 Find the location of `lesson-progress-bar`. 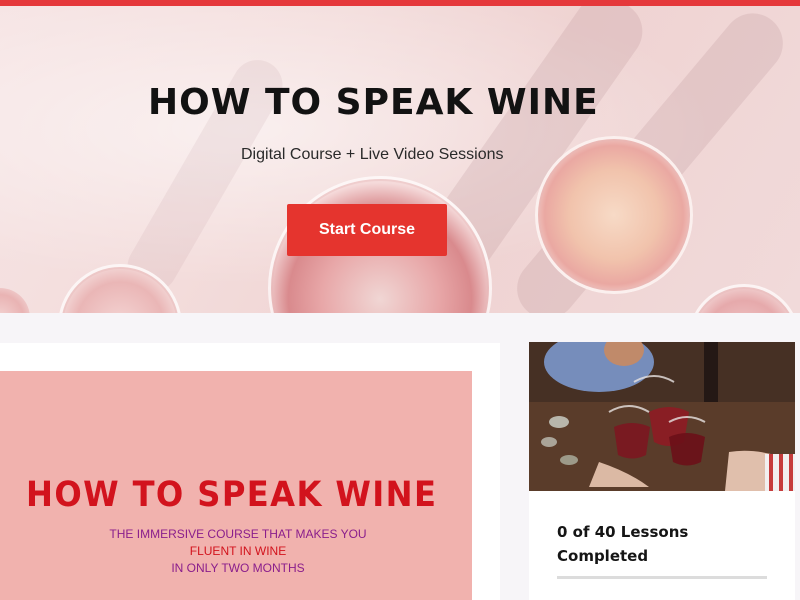

lesson-progress-bar is located at coordinates (662, 577).